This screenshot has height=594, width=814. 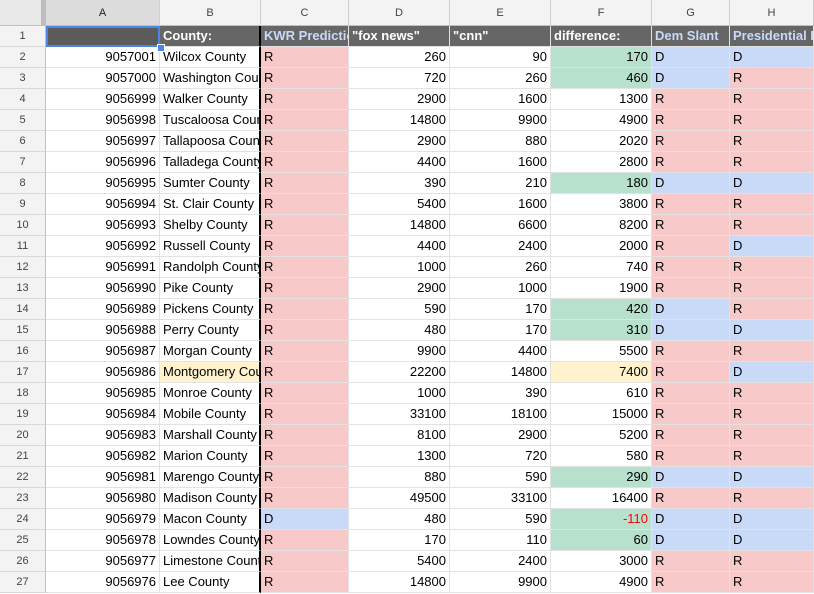 What do you see at coordinates (601, 120) in the screenshot?
I see `difference-cell: 4900` at bounding box center [601, 120].